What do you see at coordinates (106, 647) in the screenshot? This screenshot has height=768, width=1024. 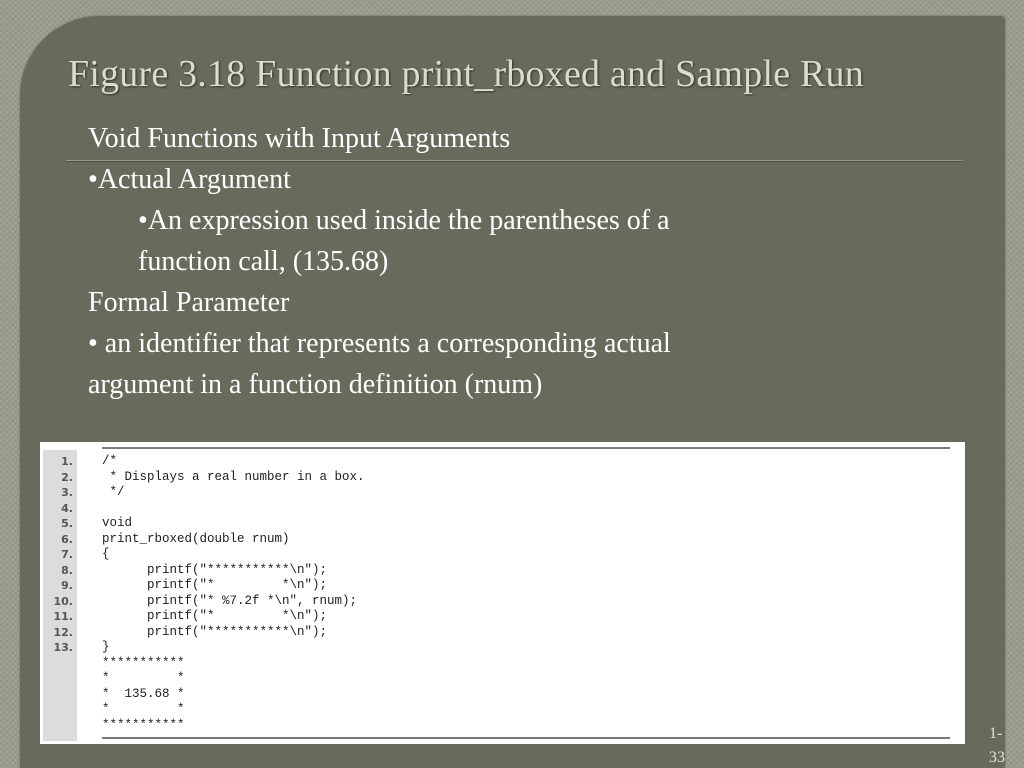 I see `code-line: }` at bounding box center [106, 647].